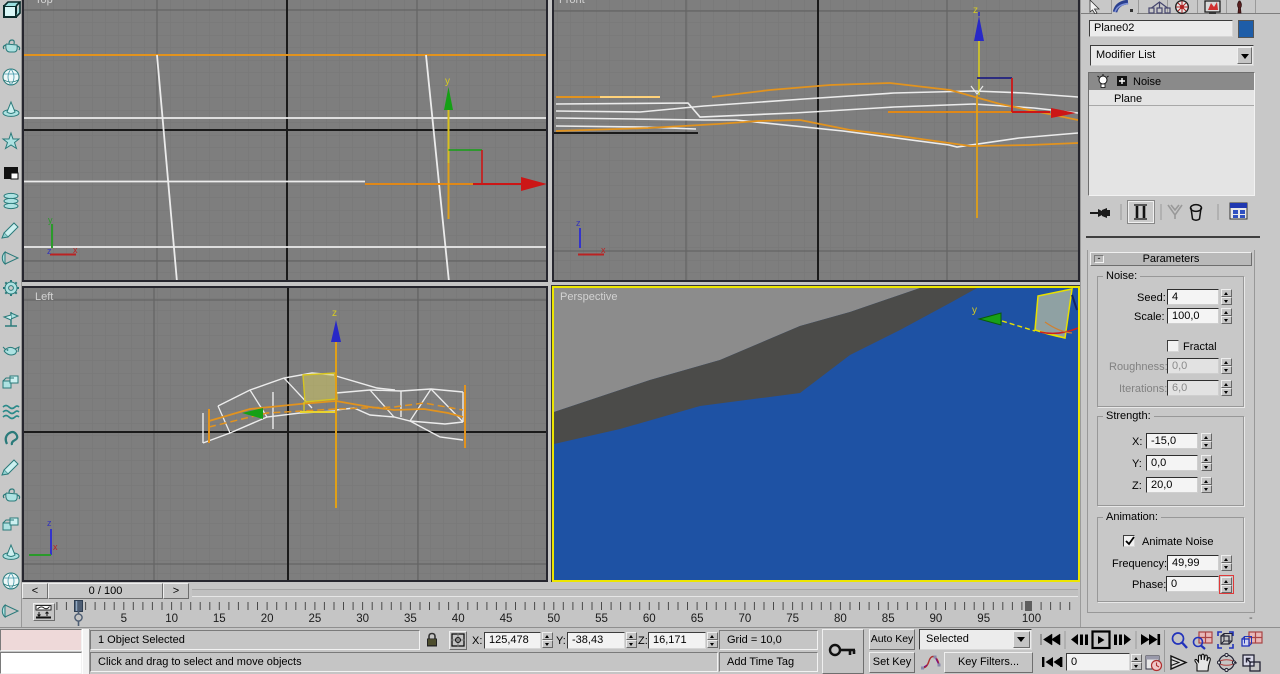 The height and width of the screenshot is (674, 1280). Describe the element at coordinates (315, 619) in the screenshot. I see `svg-text: 25` at that location.